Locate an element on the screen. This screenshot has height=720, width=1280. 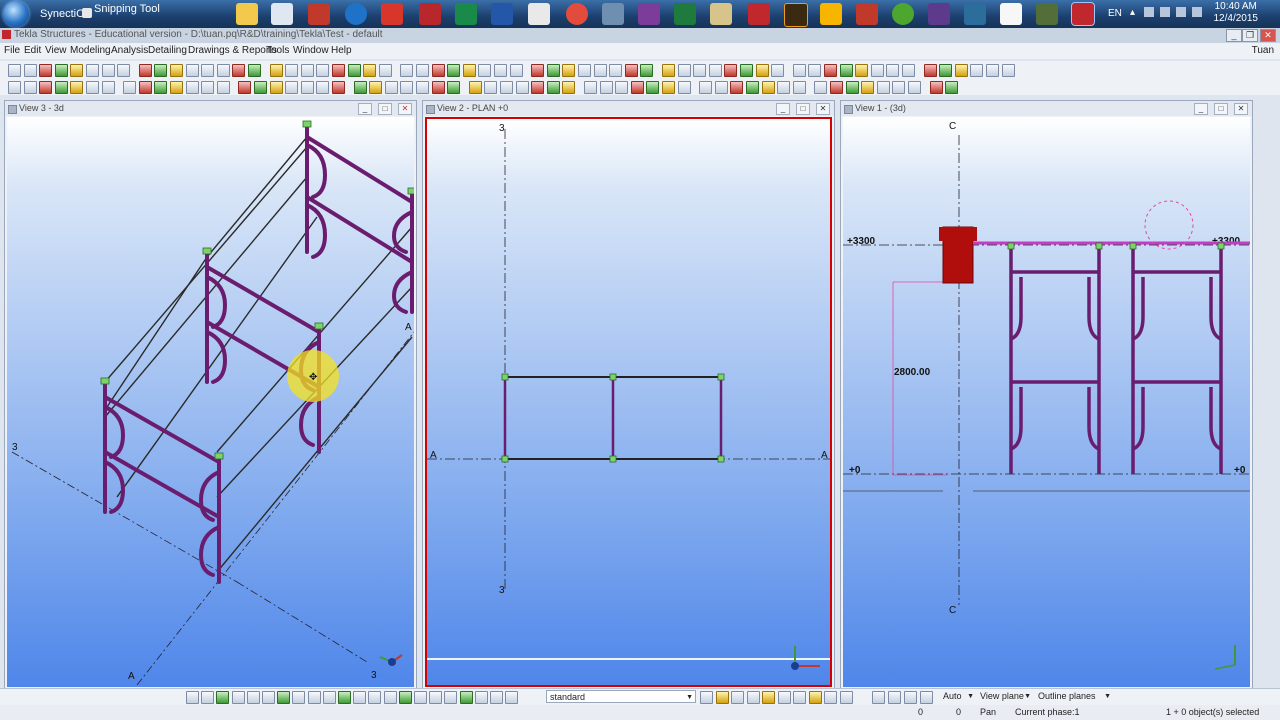
illustrator-icon is located at coordinates (796, 15).